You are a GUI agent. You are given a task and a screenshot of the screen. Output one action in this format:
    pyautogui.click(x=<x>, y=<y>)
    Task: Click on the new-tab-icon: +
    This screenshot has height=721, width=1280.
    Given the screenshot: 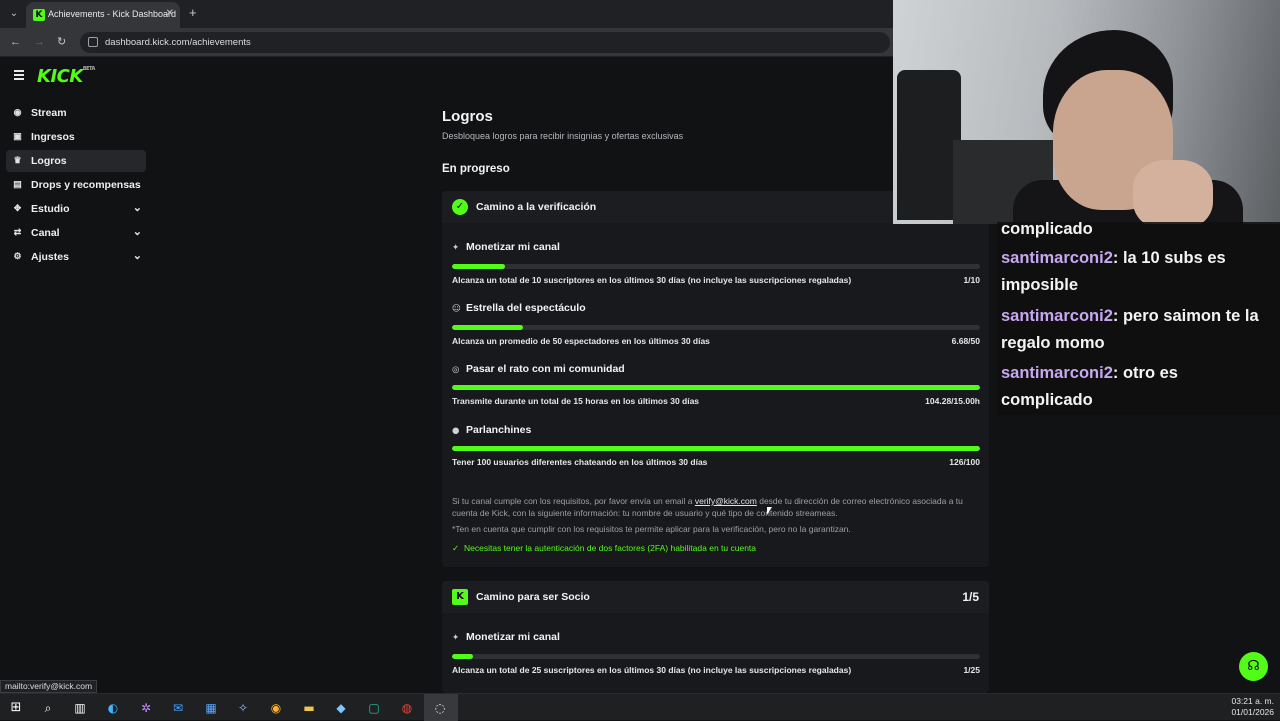 What is the action you would take?
    pyautogui.click(x=193, y=13)
    